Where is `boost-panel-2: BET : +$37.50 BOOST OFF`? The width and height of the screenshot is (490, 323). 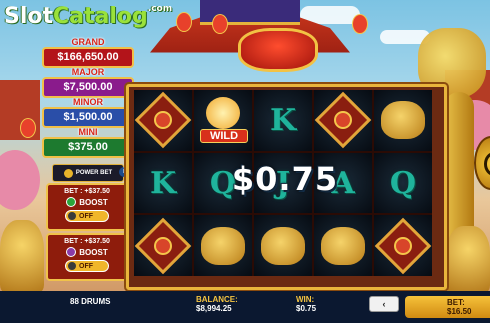
boost-panel-2: BET : +$37.50 BOOST OFF is located at coordinates (87, 257).